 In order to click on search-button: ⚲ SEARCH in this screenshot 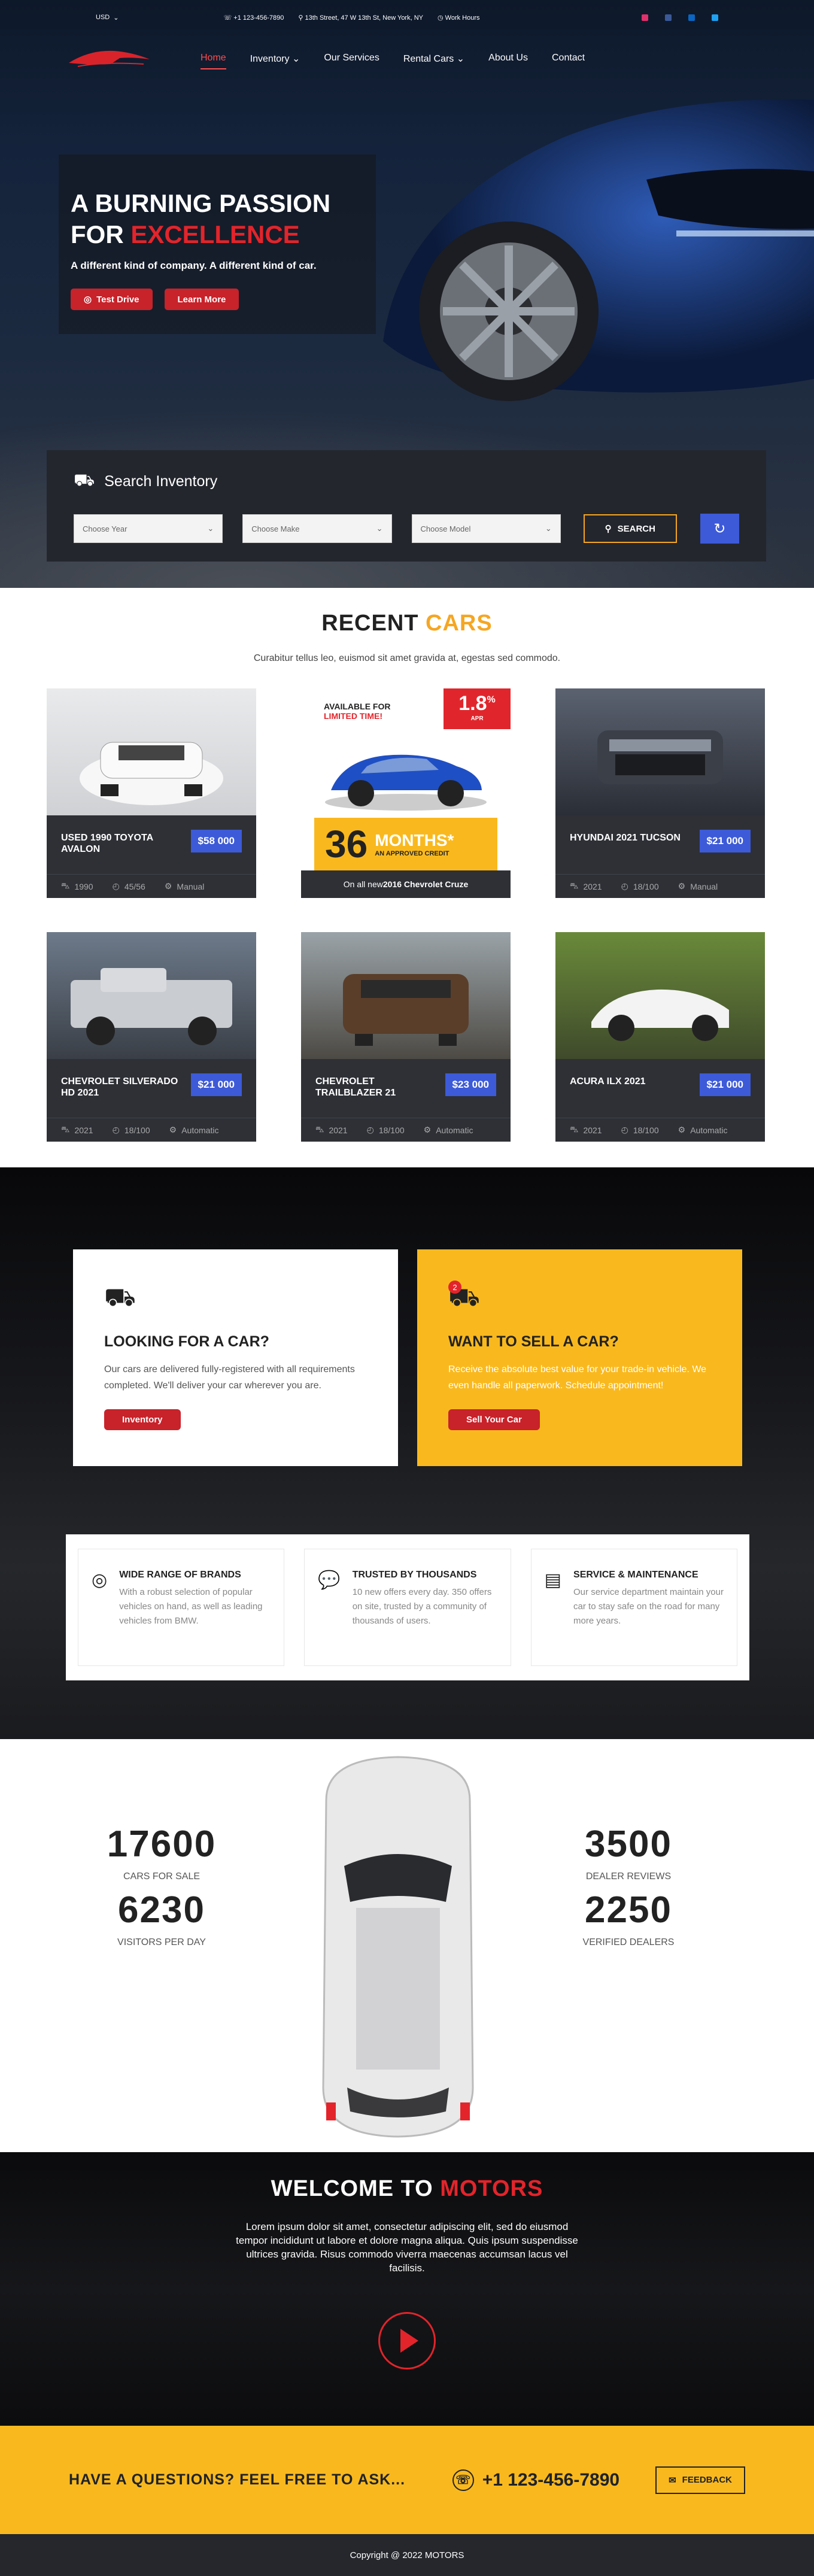, I will do `click(630, 528)`.